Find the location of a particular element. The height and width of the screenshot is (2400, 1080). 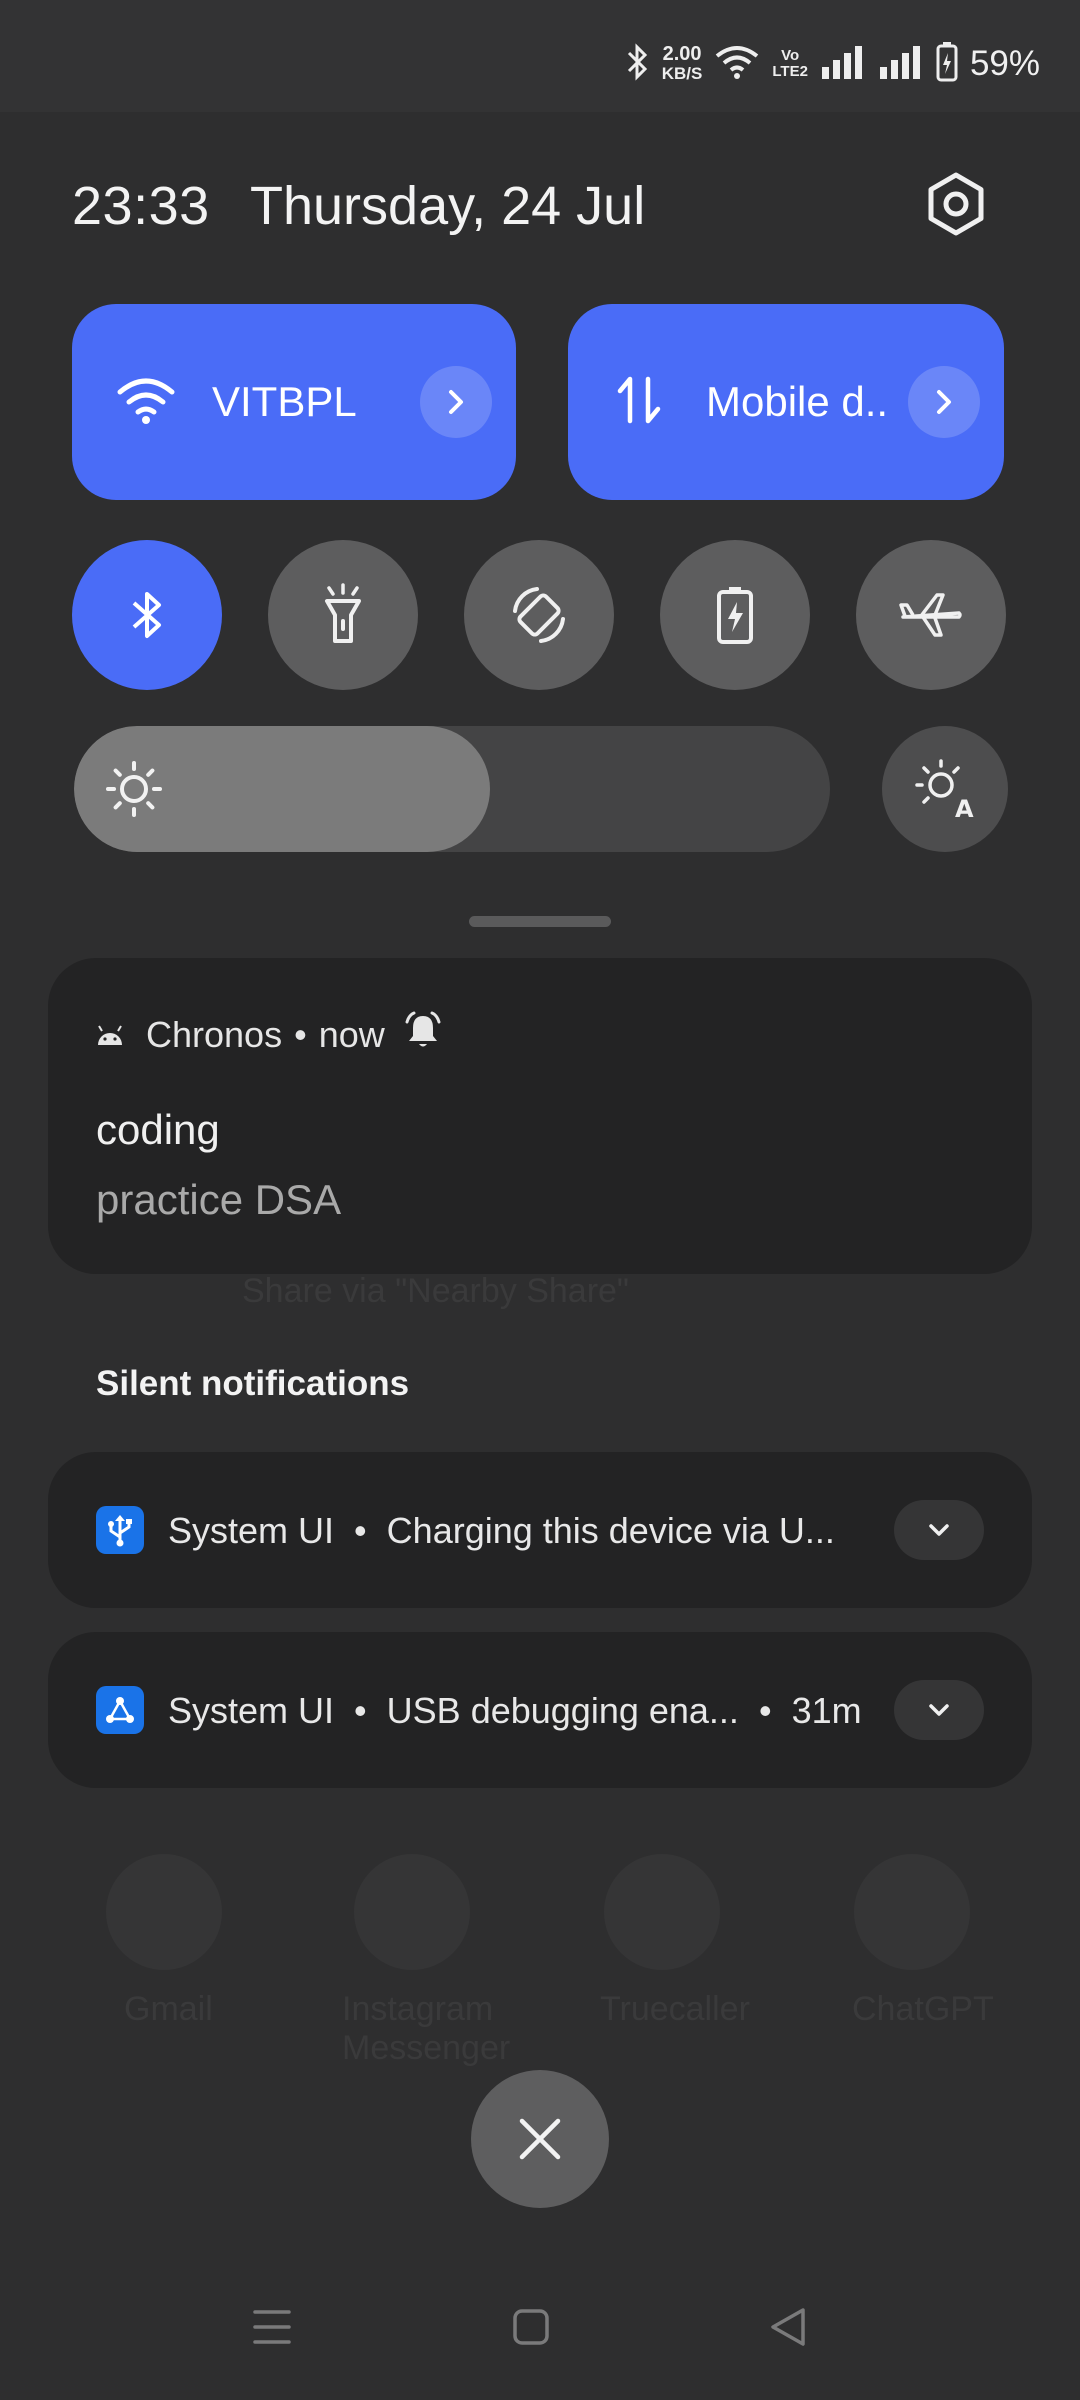

flashlight-toggle is located at coordinates (343, 615).